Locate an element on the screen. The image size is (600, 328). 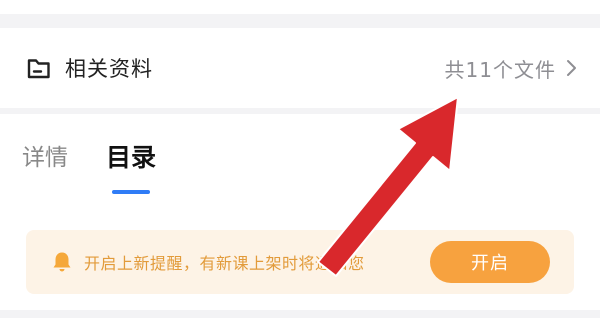
bell-icon is located at coordinates (62, 262).